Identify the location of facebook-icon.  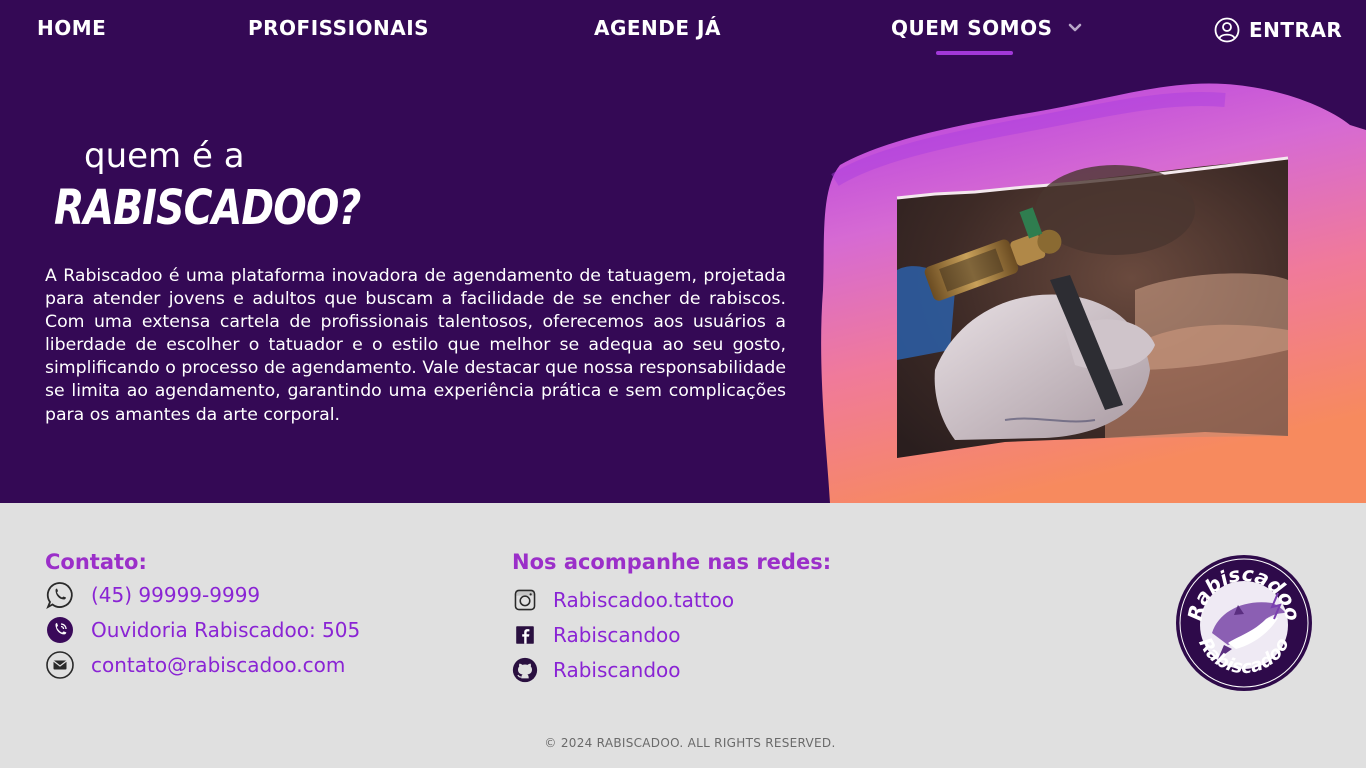
(525, 635).